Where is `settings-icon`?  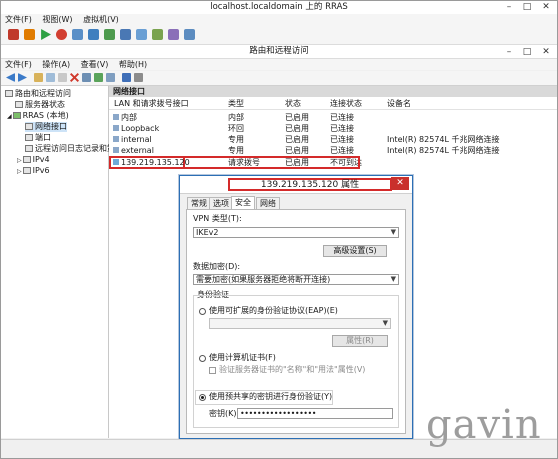 settings-icon is located at coordinates (141, 34).